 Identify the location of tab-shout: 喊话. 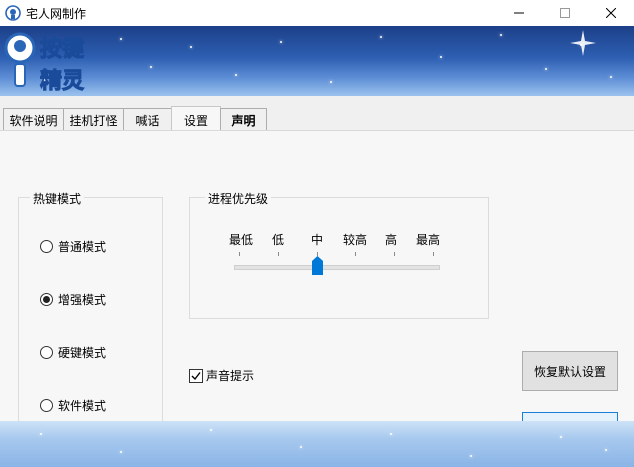
(147, 119).